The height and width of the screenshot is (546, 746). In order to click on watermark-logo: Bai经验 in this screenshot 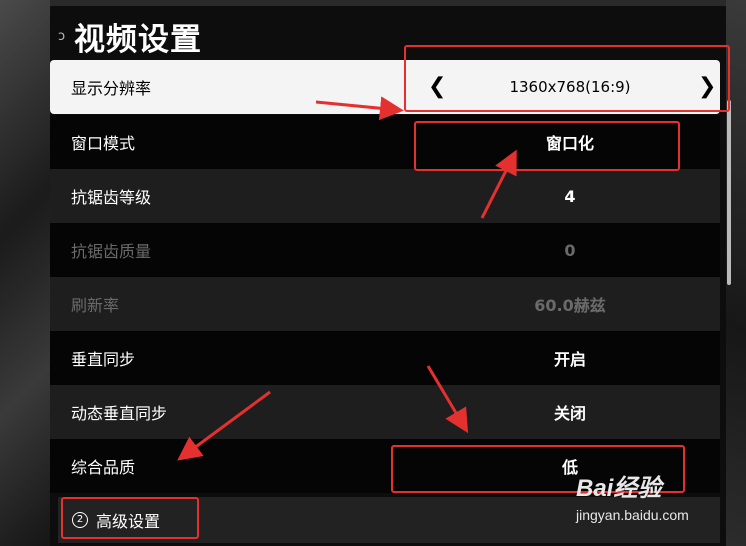, I will do `click(619, 488)`.